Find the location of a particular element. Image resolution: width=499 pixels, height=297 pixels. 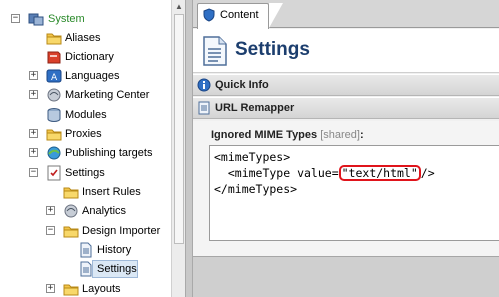

tree-item-settings-selected: Settings is located at coordinates (85, 269).